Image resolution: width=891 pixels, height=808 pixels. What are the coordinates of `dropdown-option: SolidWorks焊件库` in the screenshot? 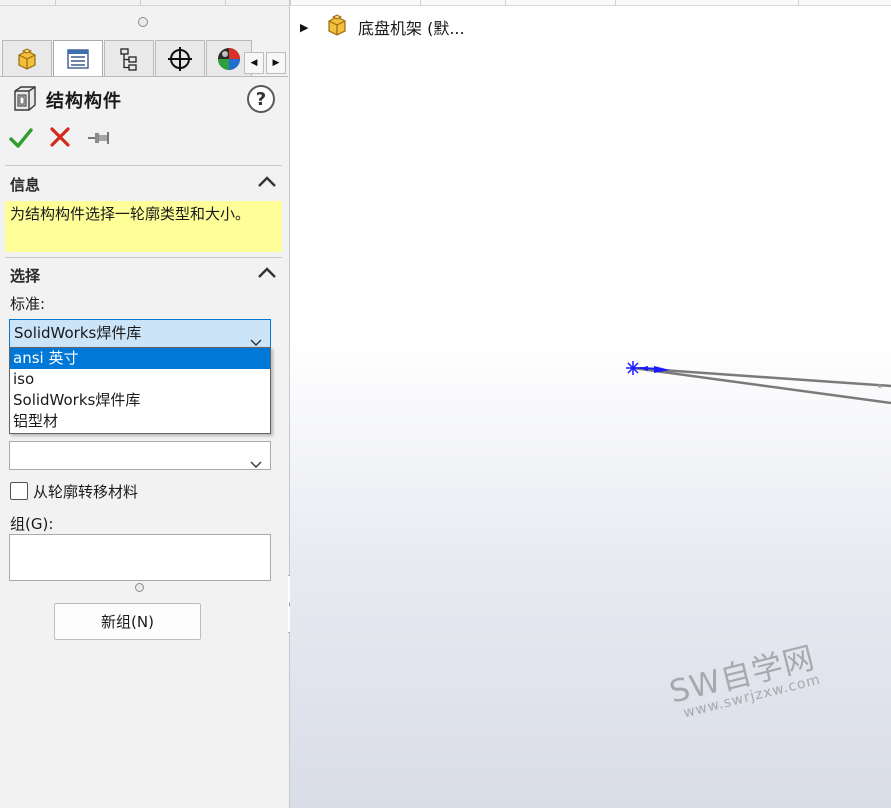 It's located at (140, 400).